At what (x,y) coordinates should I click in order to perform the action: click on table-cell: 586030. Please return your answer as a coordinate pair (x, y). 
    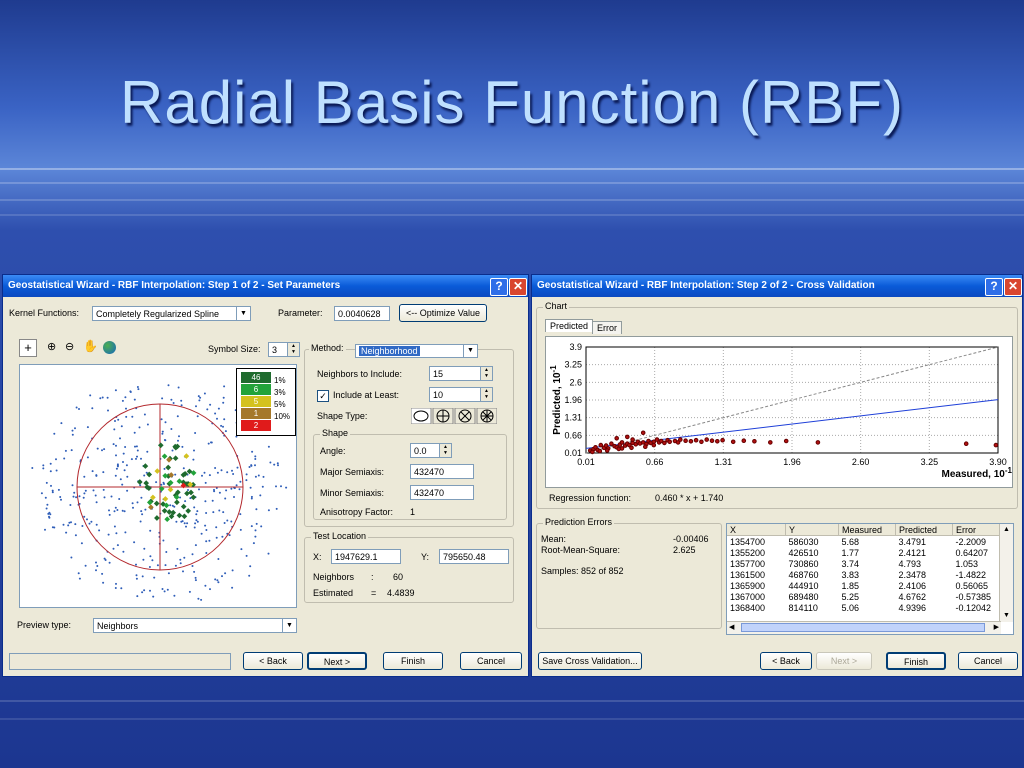
    Looking at the image, I should click on (803, 541).